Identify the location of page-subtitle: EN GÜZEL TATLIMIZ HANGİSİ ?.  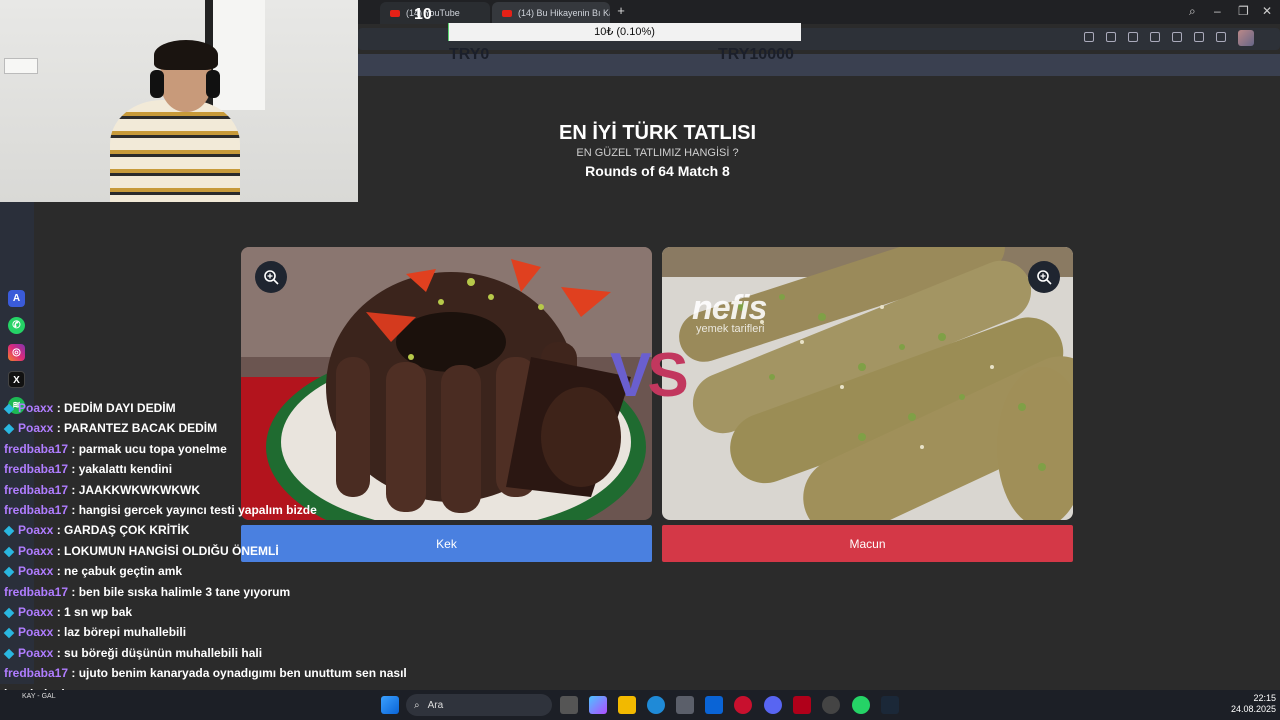
(657, 153).